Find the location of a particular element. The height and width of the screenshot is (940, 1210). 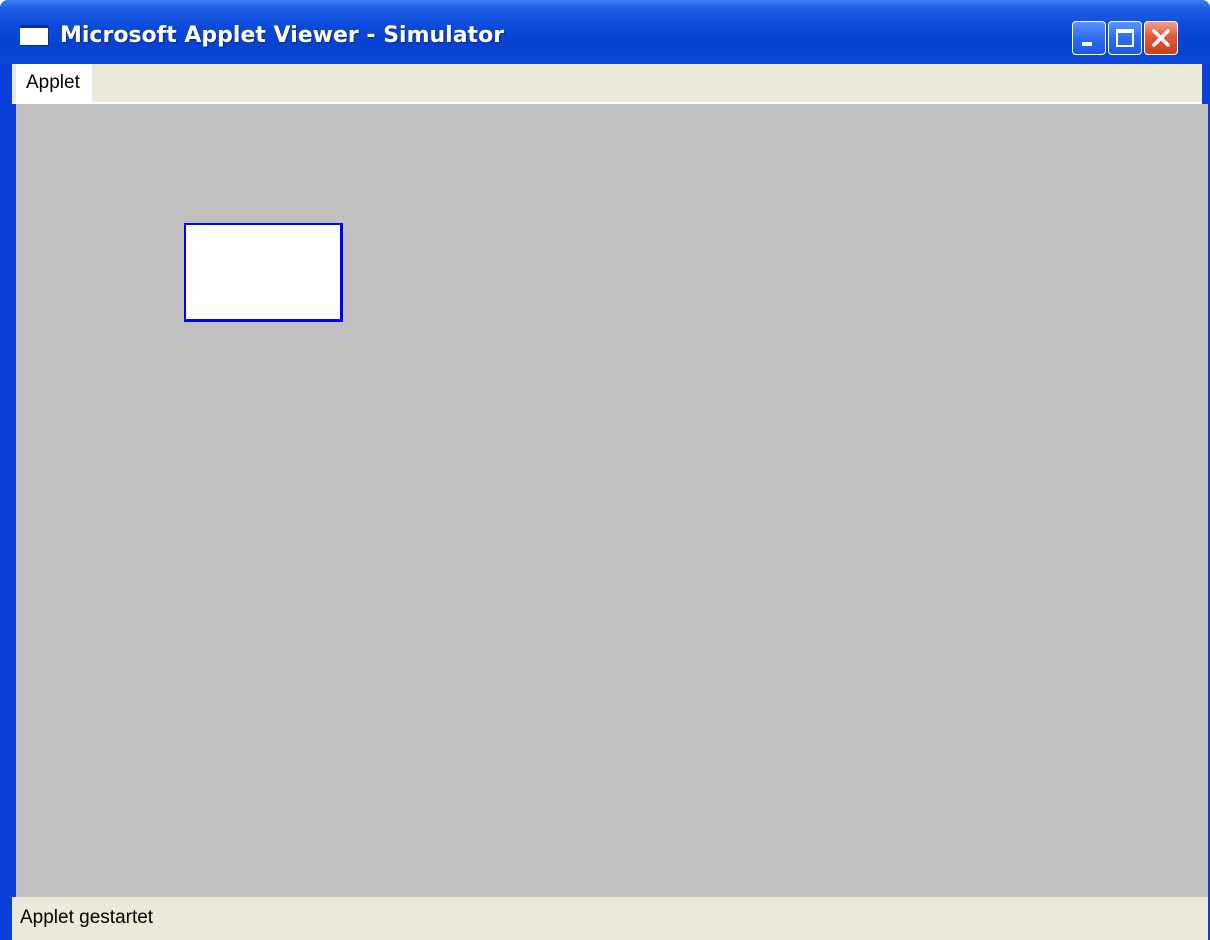

minimize-button is located at coordinates (1089, 38).